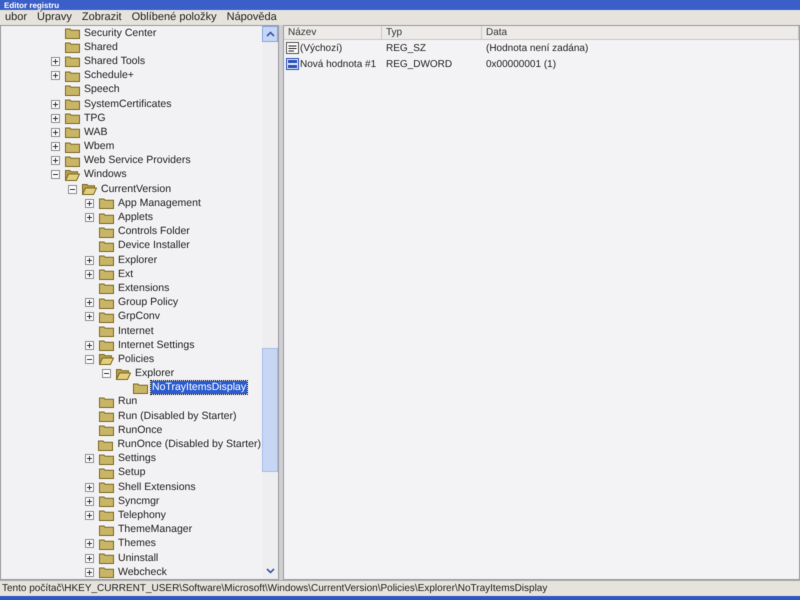  Describe the element at coordinates (419, 65) in the screenshot. I see `value-type: REG_DWORD` at that location.